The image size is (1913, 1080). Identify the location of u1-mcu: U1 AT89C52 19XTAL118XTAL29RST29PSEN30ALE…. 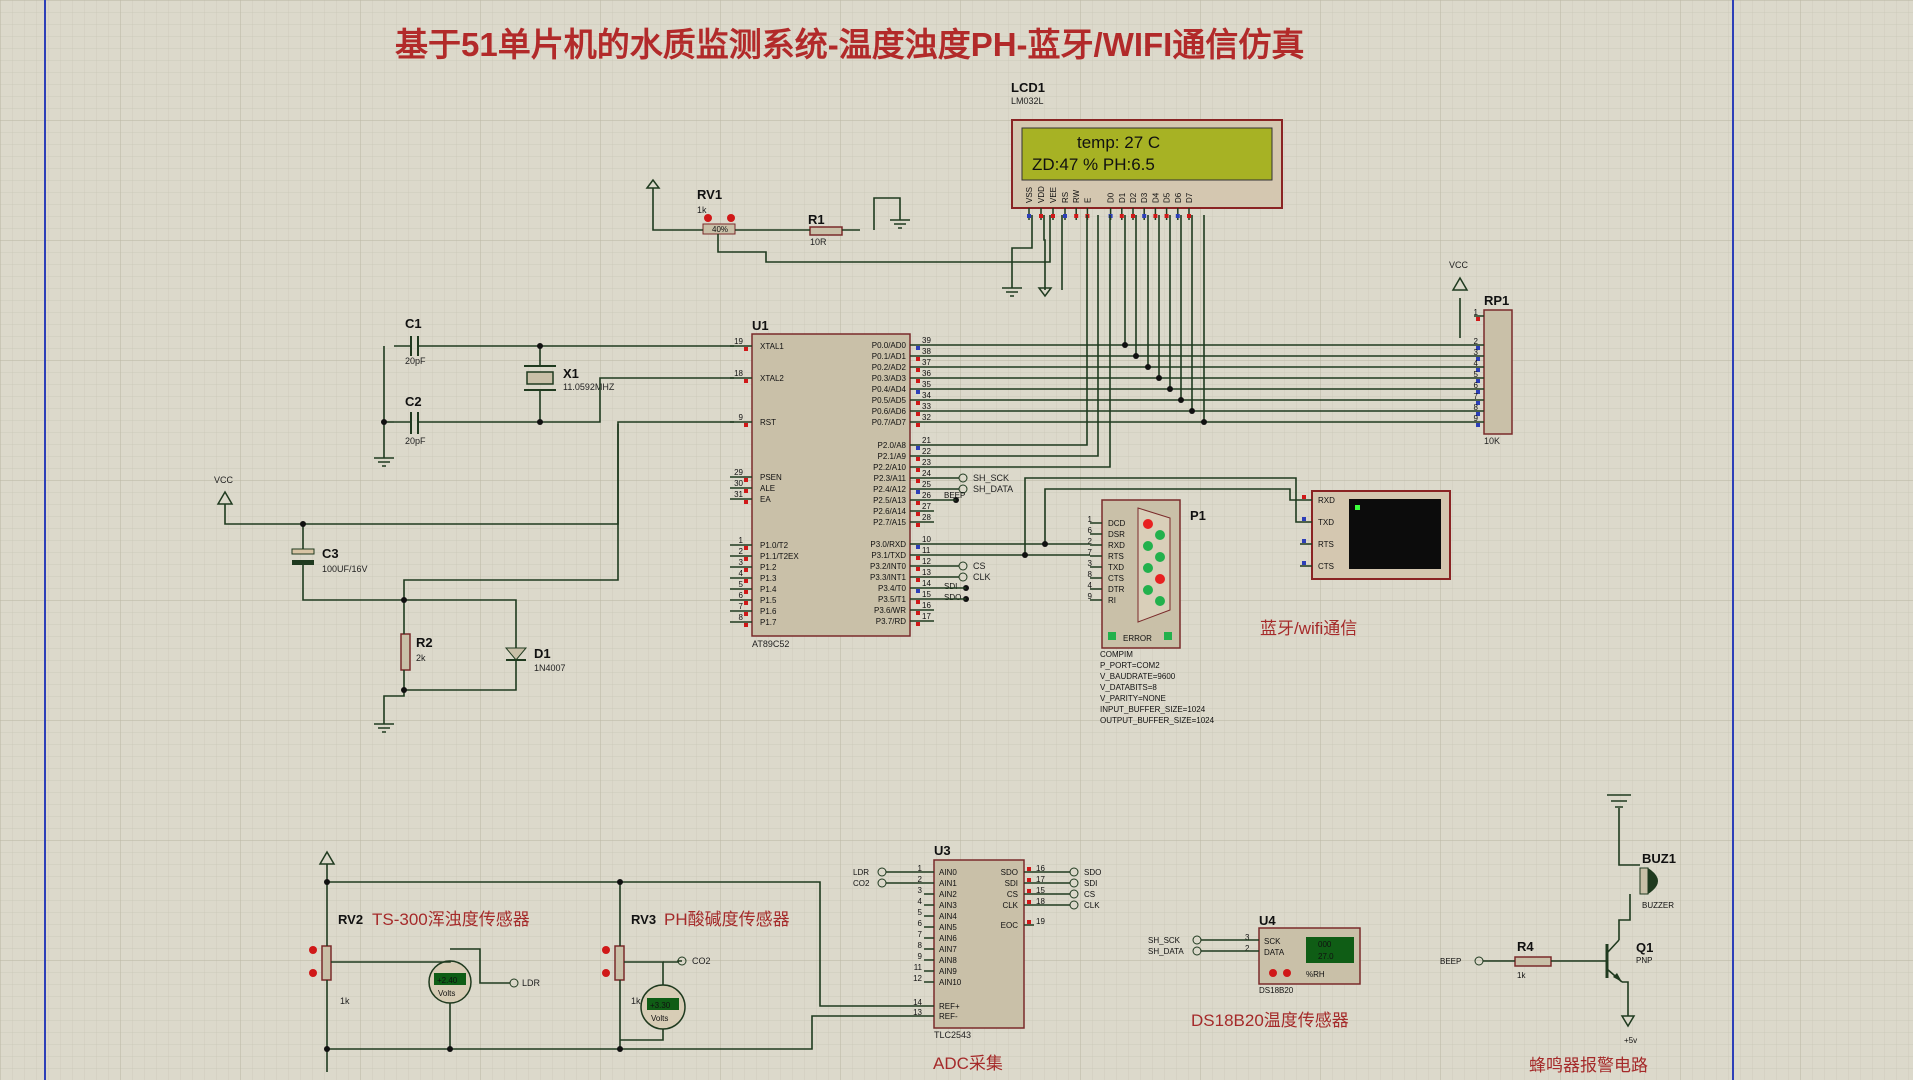
(832, 483).